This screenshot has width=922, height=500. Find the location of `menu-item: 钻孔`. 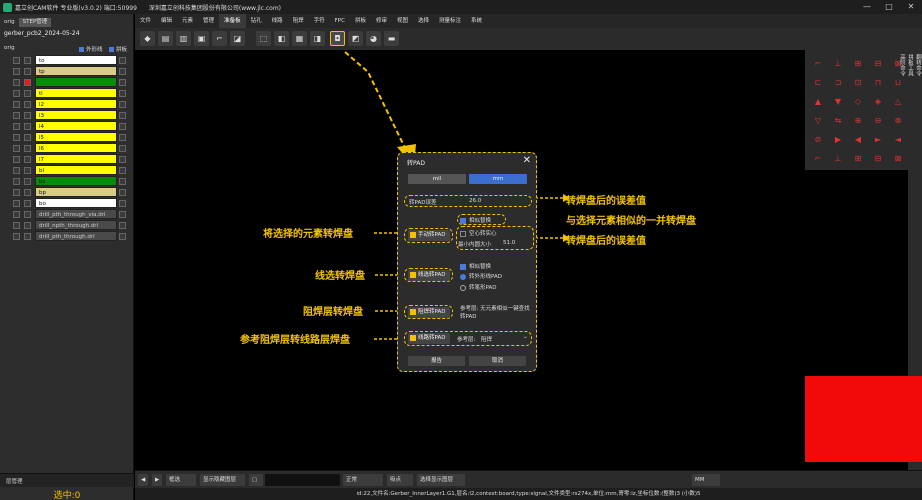

menu-item: 钻孔 is located at coordinates (256, 21).